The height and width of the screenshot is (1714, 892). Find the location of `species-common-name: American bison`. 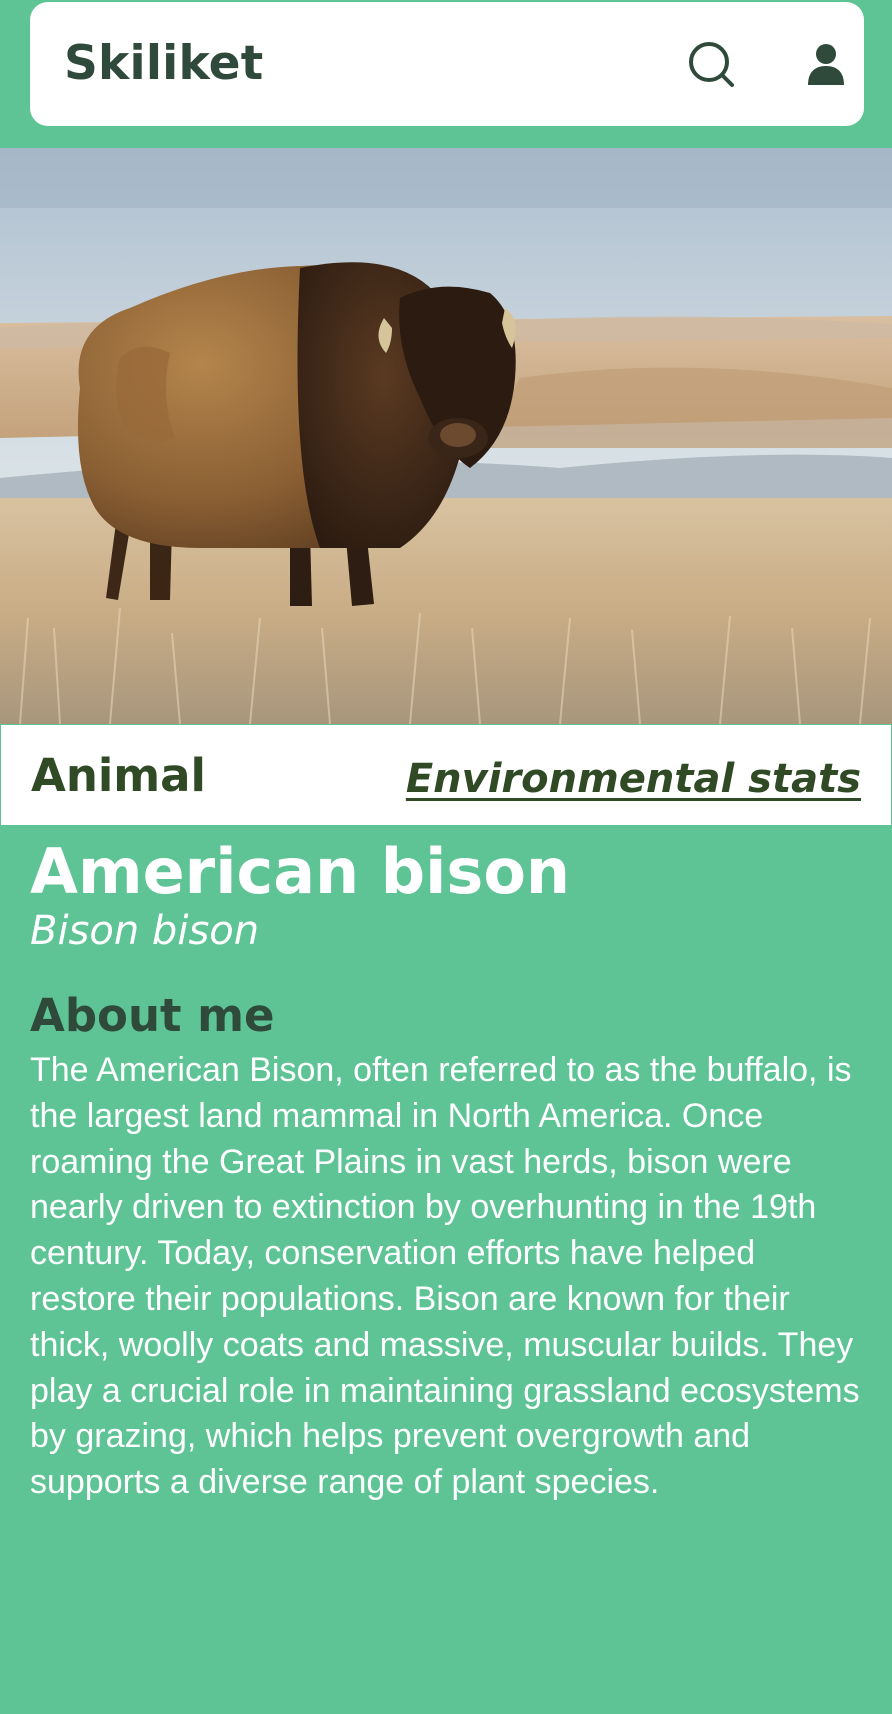

species-common-name: American bison is located at coordinates (300, 871).